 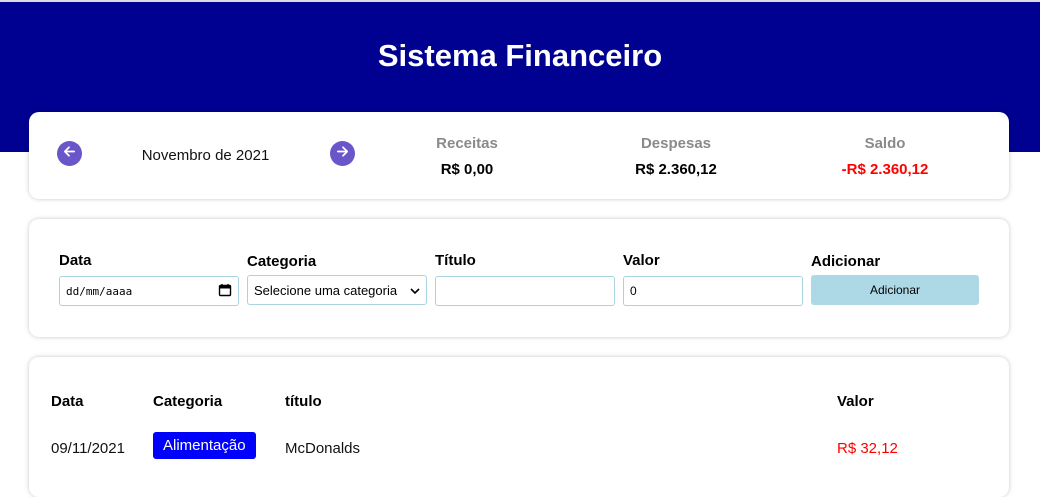 I want to click on row-value: R$ 32,12, so click(x=867, y=448).